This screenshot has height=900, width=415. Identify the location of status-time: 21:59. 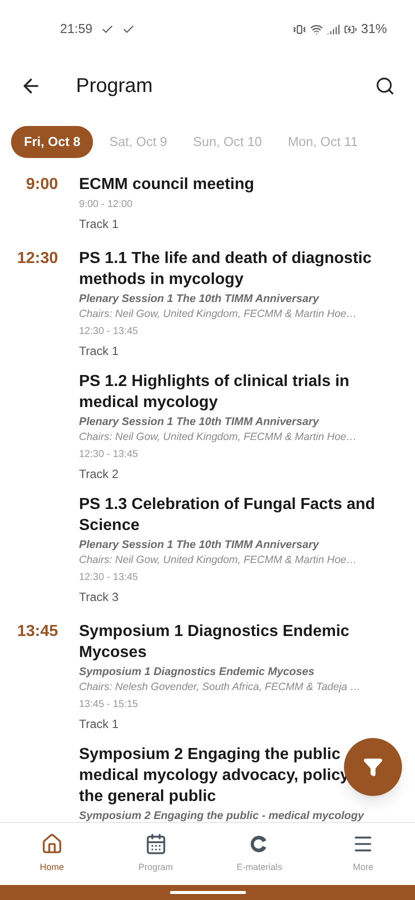
(76, 29).